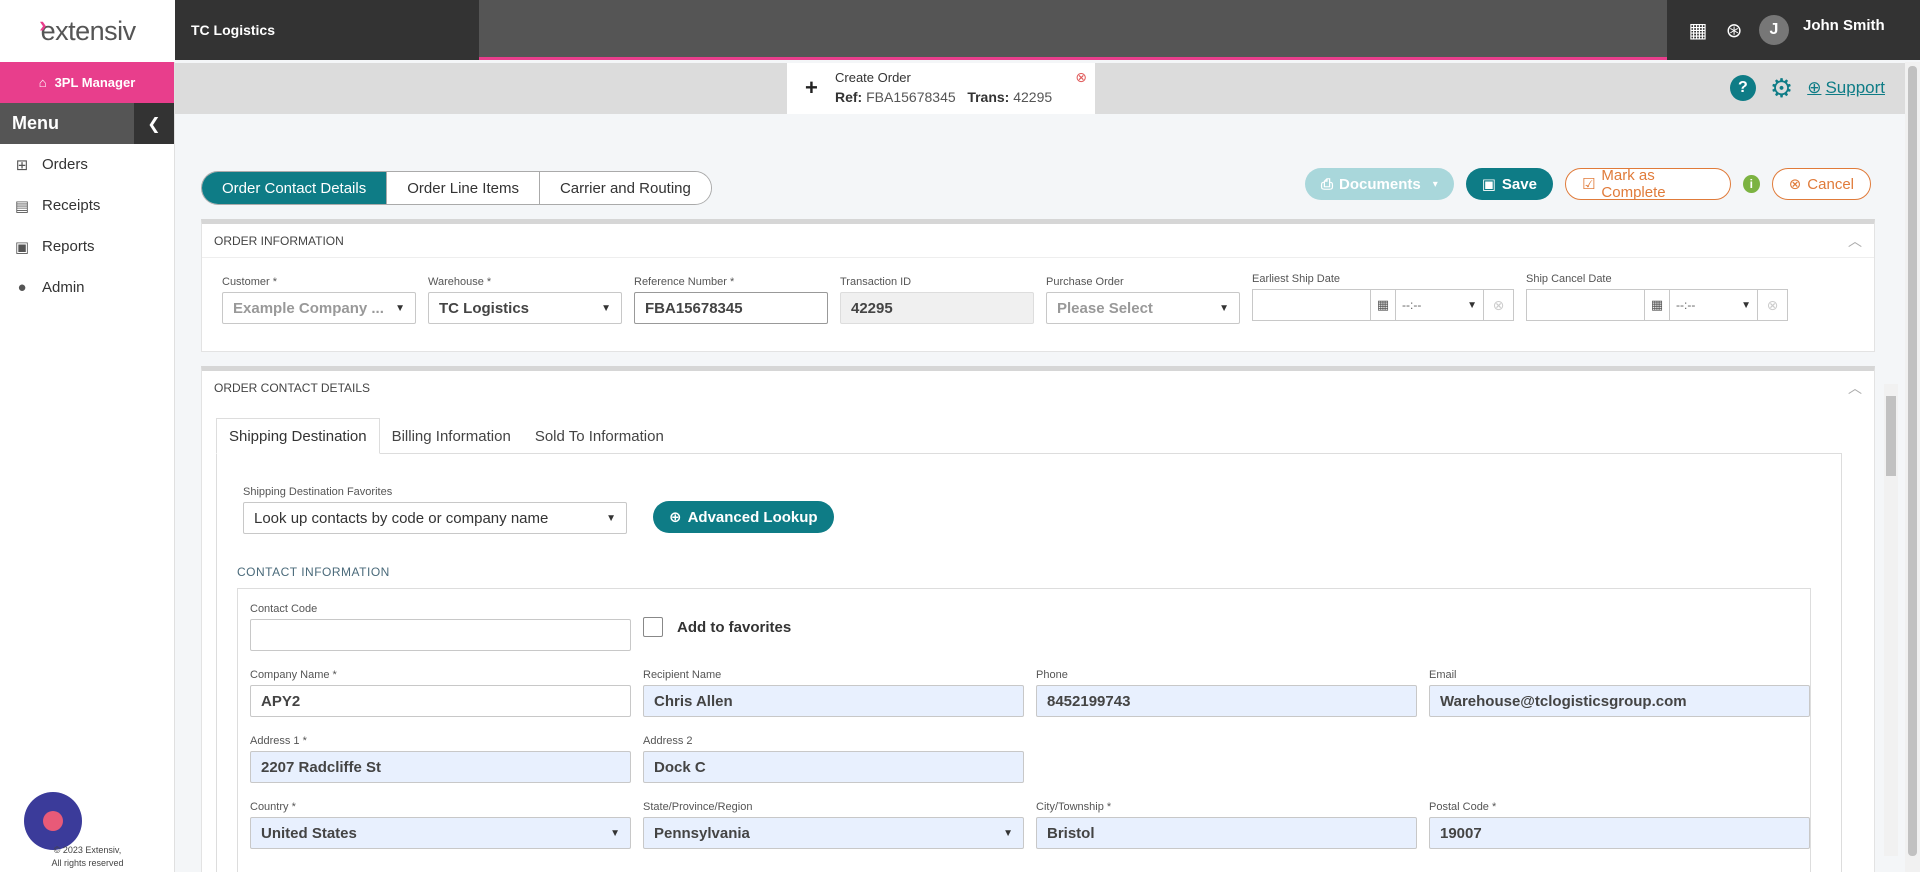 The image size is (1920, 872). I want to click on 3pl-manager-button: ⌂ 3PL Manager, so click(87, 82).